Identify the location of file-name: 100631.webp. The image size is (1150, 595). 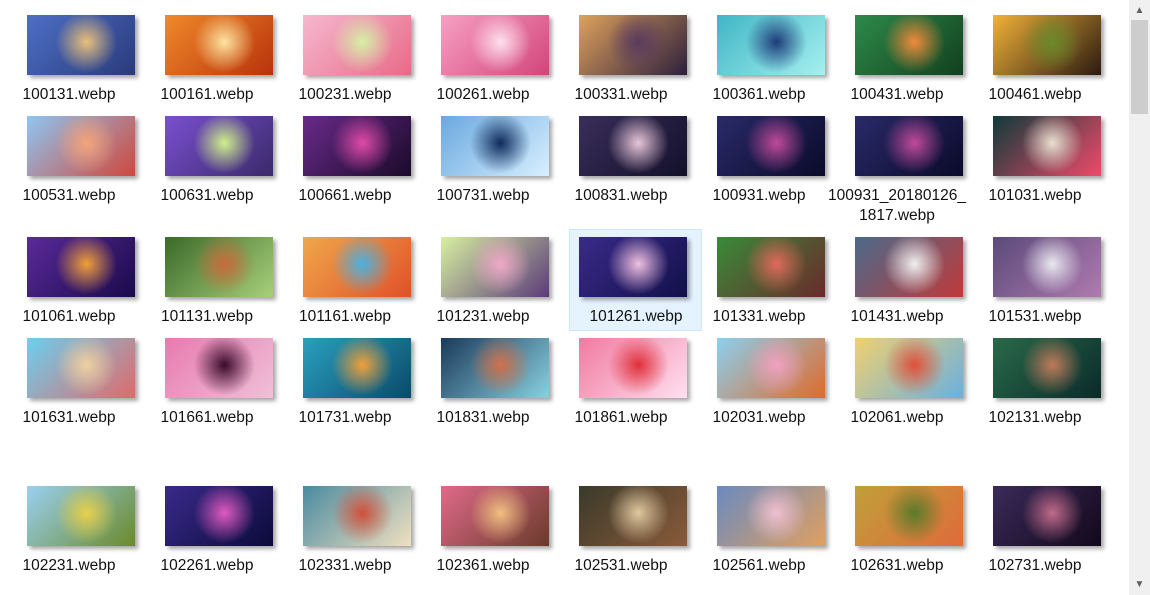
(207, 195).